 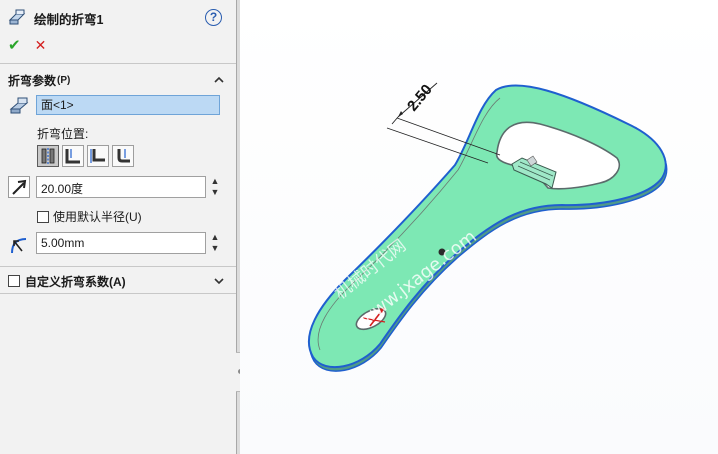 What do you see at coordinates (213, 17) in the screenshot?
I see `help-icon: ?` at bounding box center [213, 17].